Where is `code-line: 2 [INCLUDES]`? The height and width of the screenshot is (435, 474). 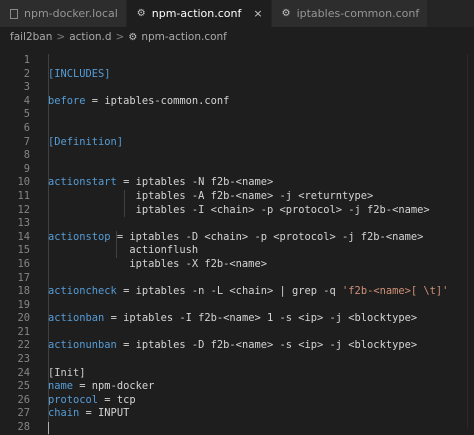 code-line: 2 [INCLUDES] is located at coordinates (237, 74).